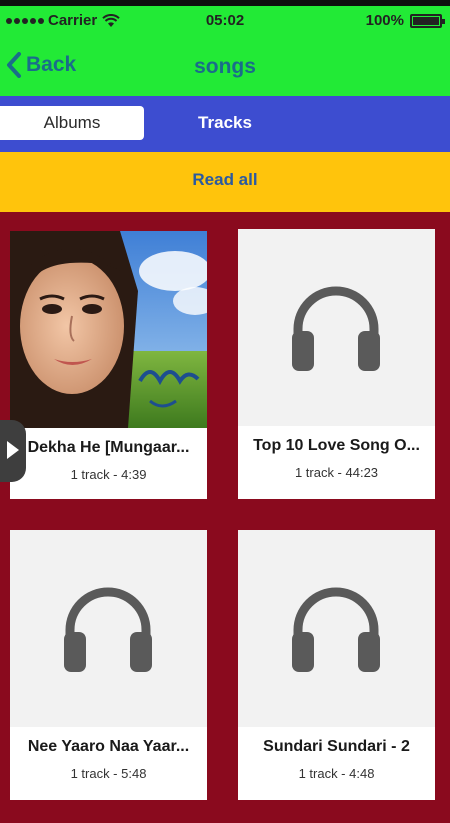  What do you see at coordinates (405, 20) in the screenshot?
I see `status-battery-group: 100%` at bounding box center [405, 20].